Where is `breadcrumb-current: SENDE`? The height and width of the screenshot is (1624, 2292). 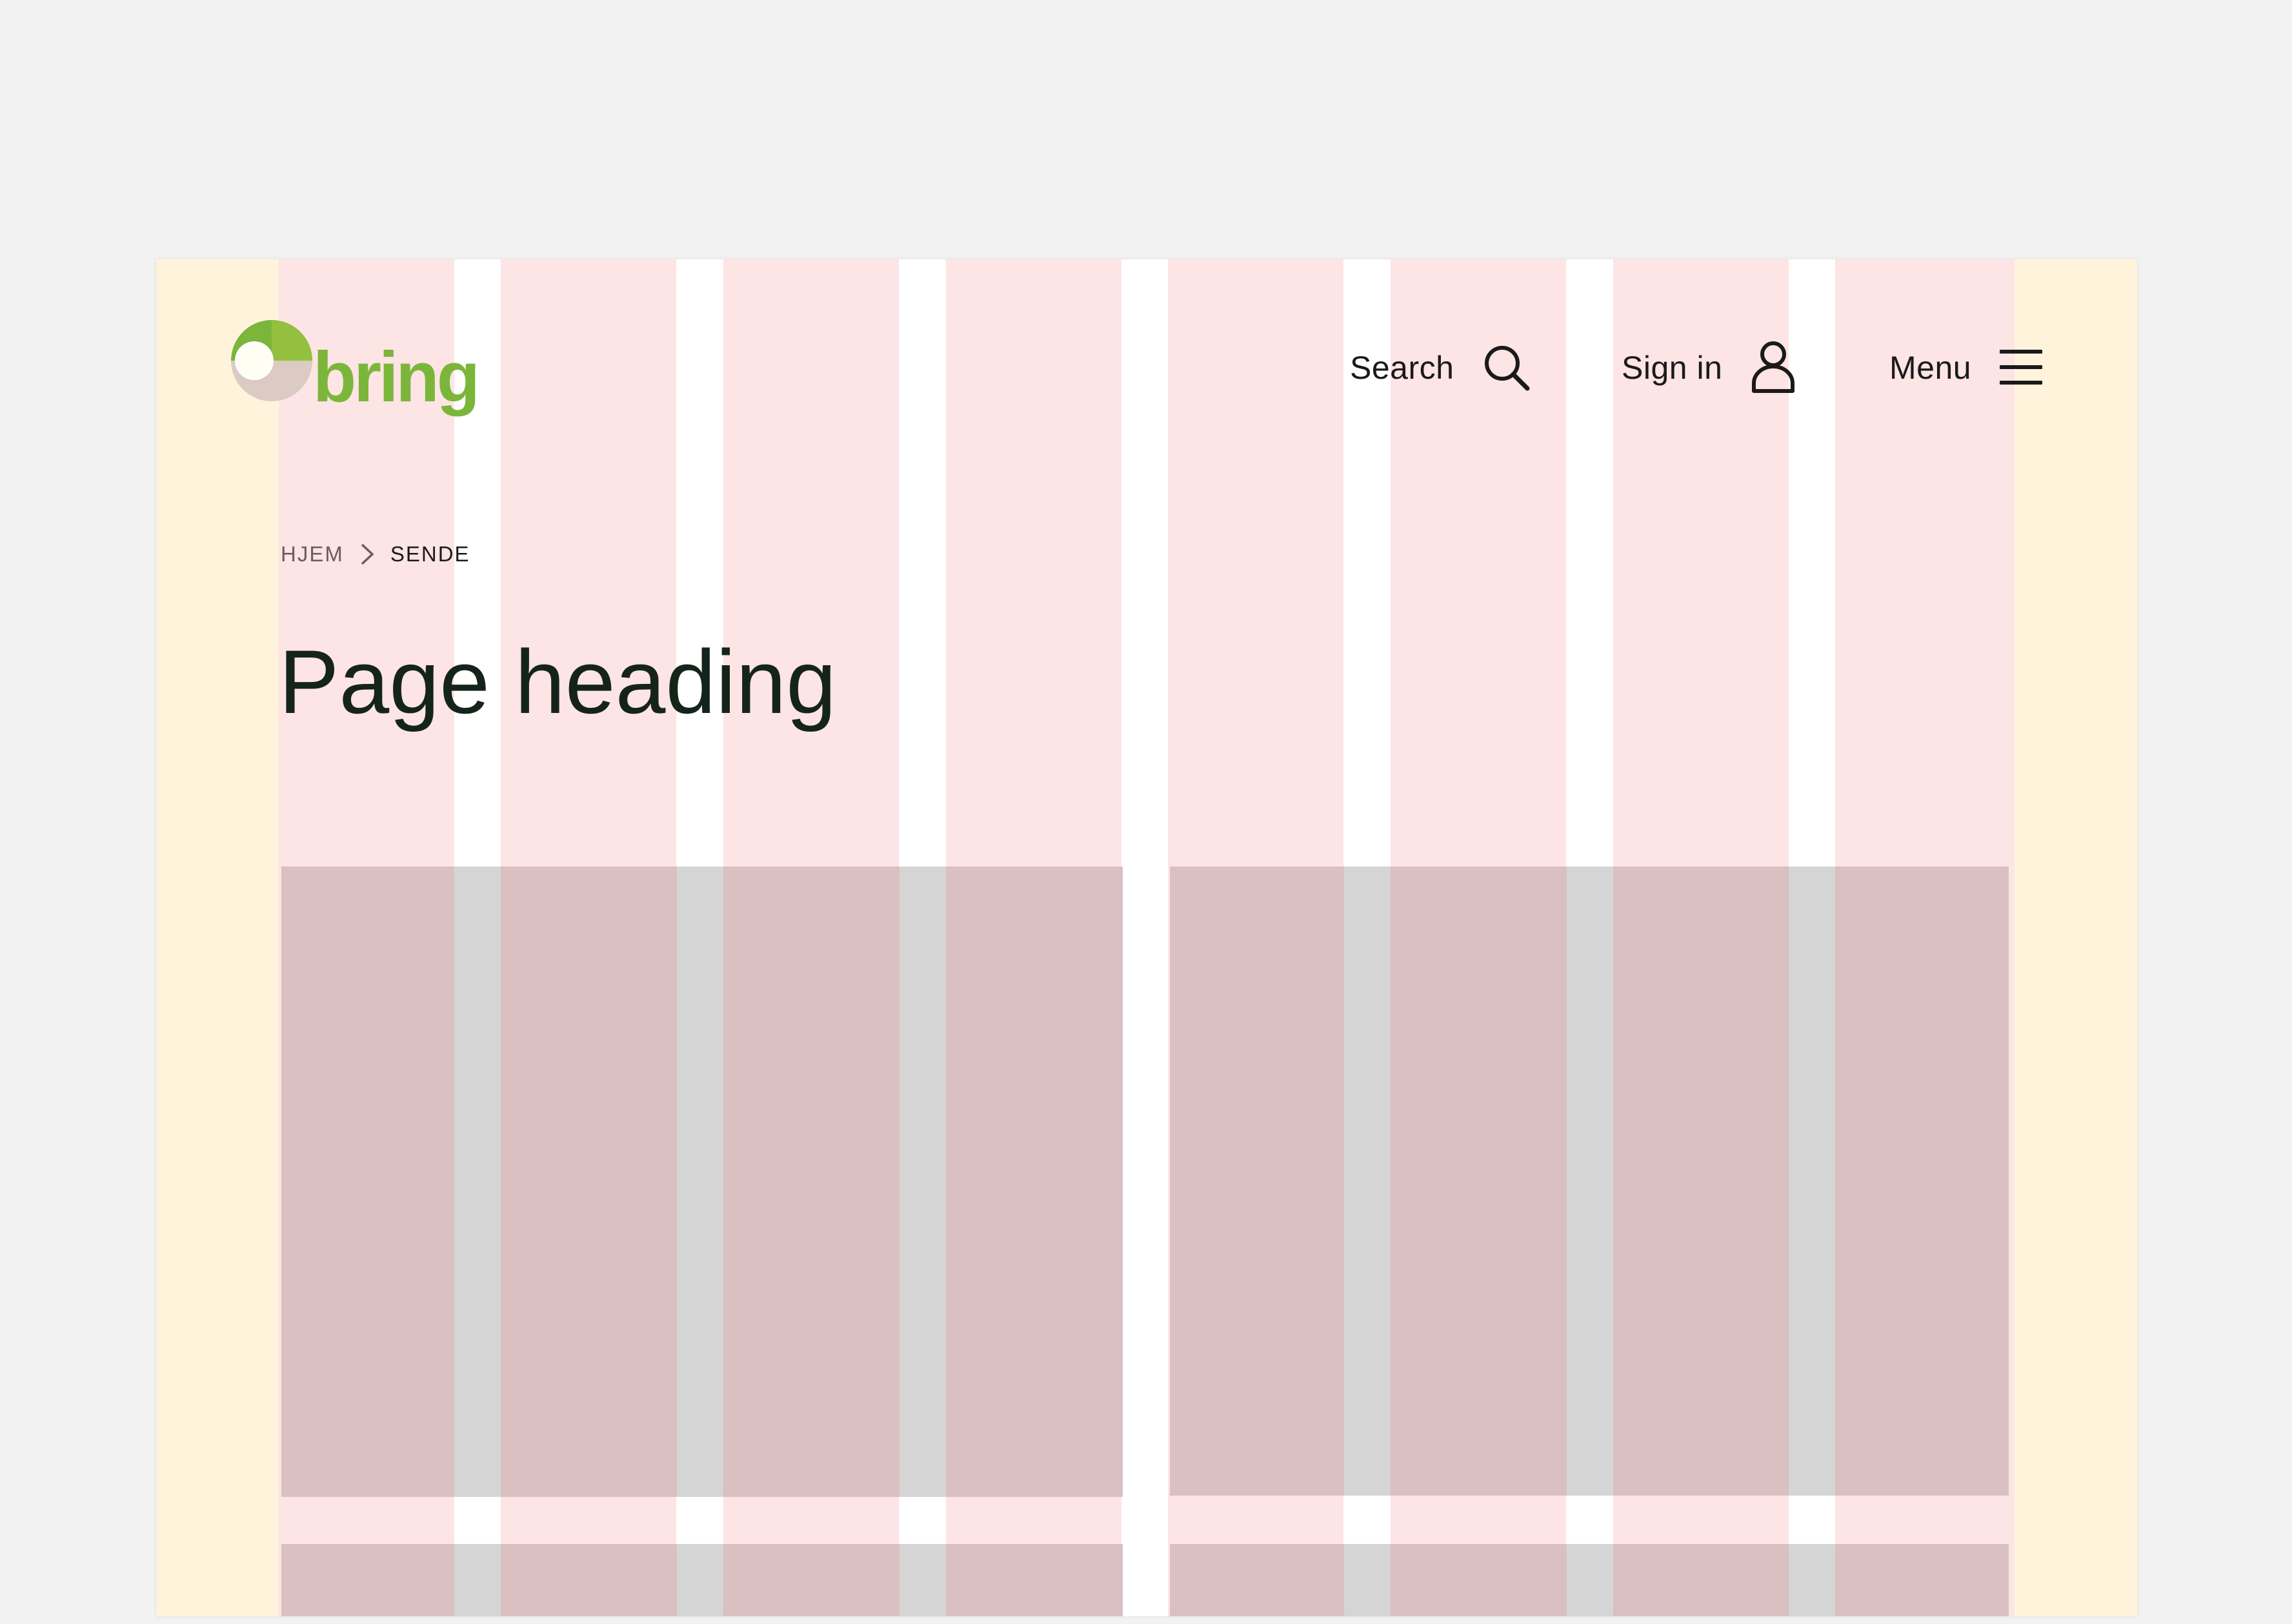 breadcrumb-current: SENDE is located at coordinates (430, 554).